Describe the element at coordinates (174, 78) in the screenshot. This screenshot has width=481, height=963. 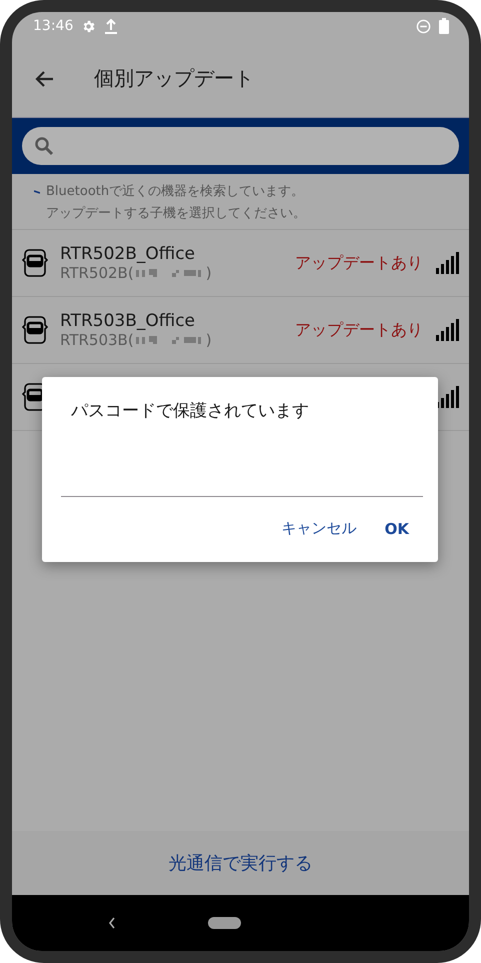
I see `page-title: 個別アップデート` at that location.